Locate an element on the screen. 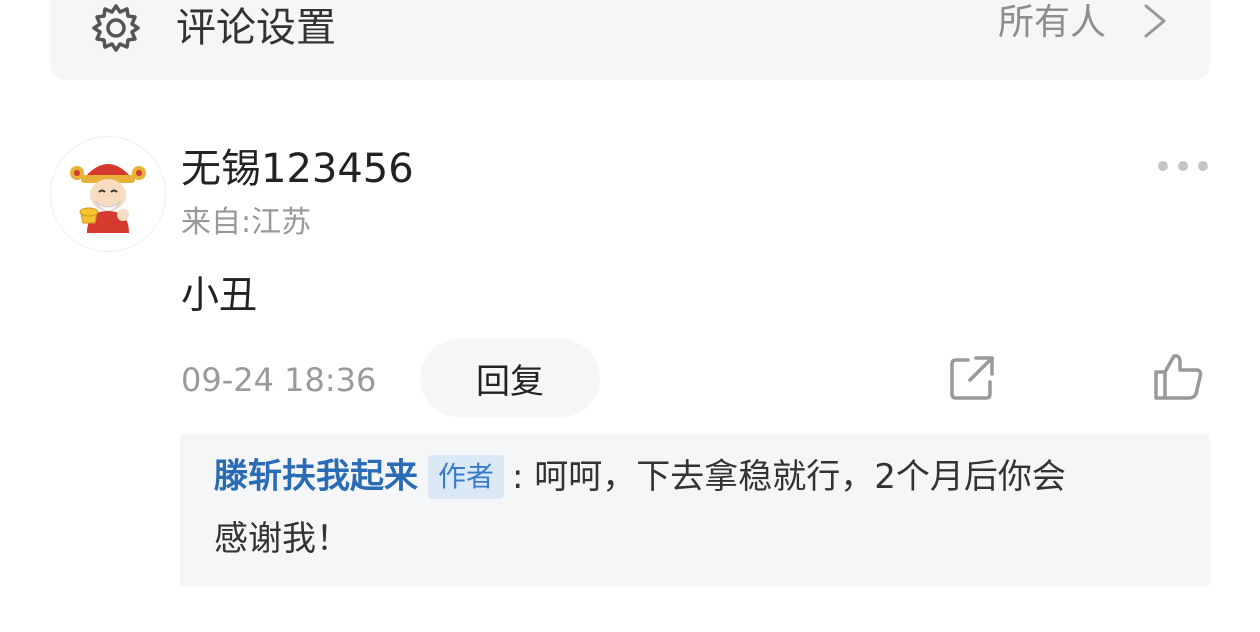 The width and height of the screenshot is (1260, 632). comment-timestamp: 09-24 18:36 is located at coordinates (279, 380).